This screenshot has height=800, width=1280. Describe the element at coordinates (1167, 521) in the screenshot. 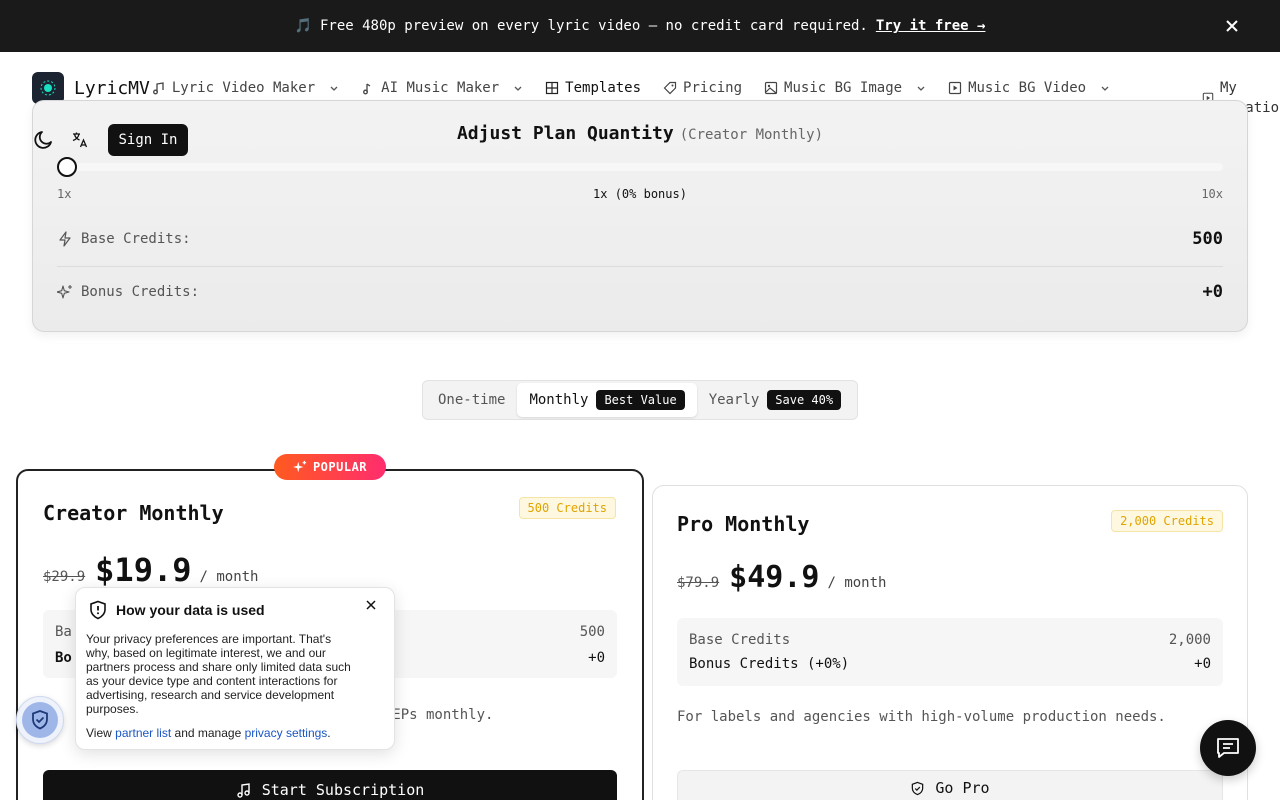

I see `credits-pill: 2,000 Credits` at that location.